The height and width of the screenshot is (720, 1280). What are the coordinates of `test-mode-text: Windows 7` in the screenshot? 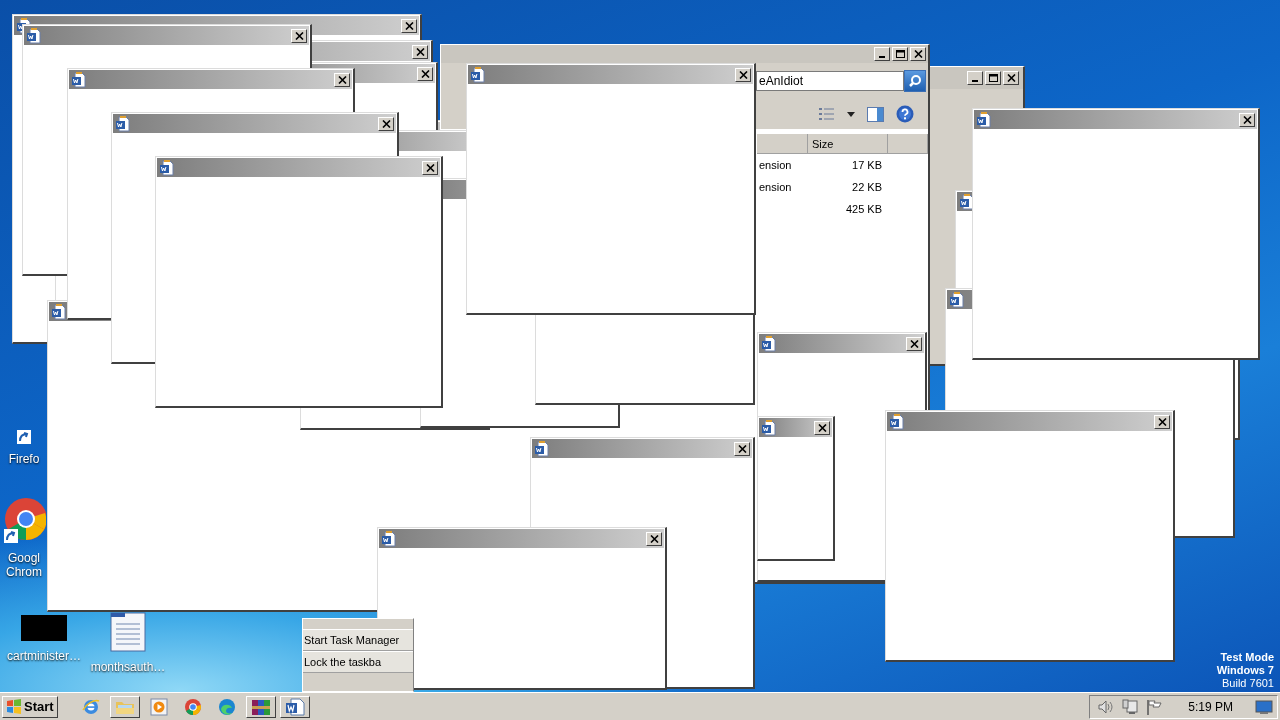 It's located at (1245, 670).